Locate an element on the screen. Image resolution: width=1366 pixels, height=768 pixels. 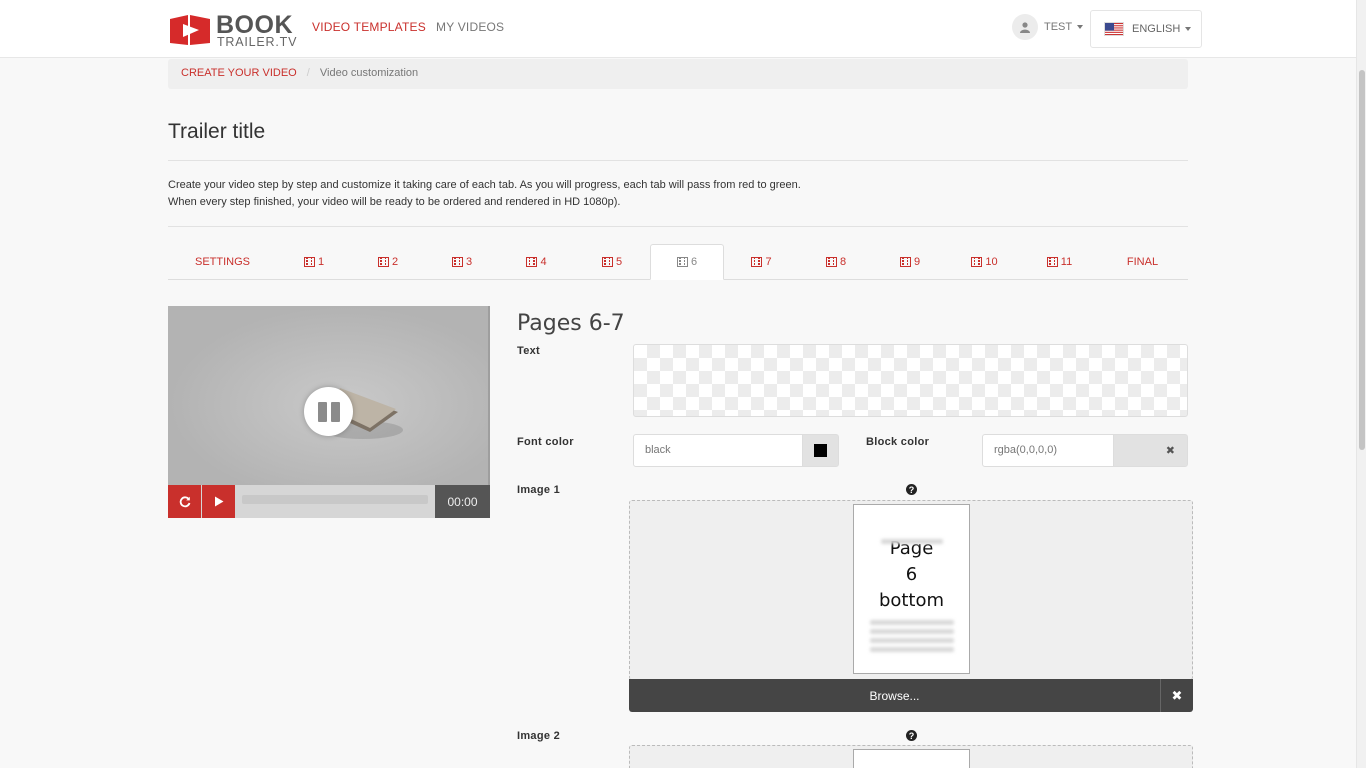
language-selector: ENGLISH is located at coordinates (1146, 29).